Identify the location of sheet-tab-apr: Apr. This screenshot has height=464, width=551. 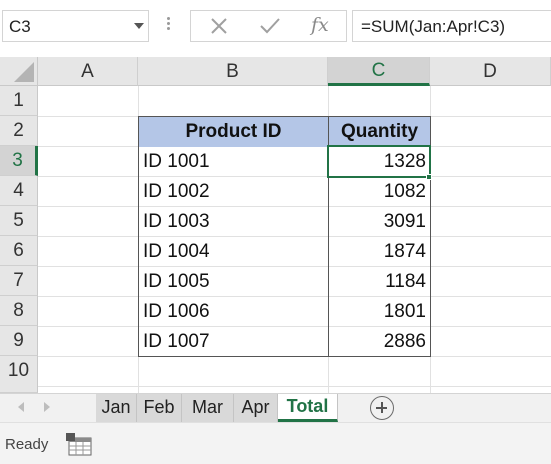
(256, 408).